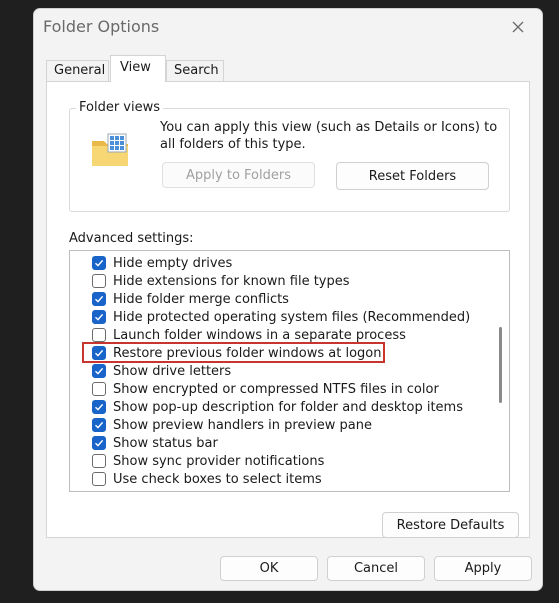 The image size is (559, 603). I want to click on apply-to-folders-button: Apply to Folders, so click(238, 175).